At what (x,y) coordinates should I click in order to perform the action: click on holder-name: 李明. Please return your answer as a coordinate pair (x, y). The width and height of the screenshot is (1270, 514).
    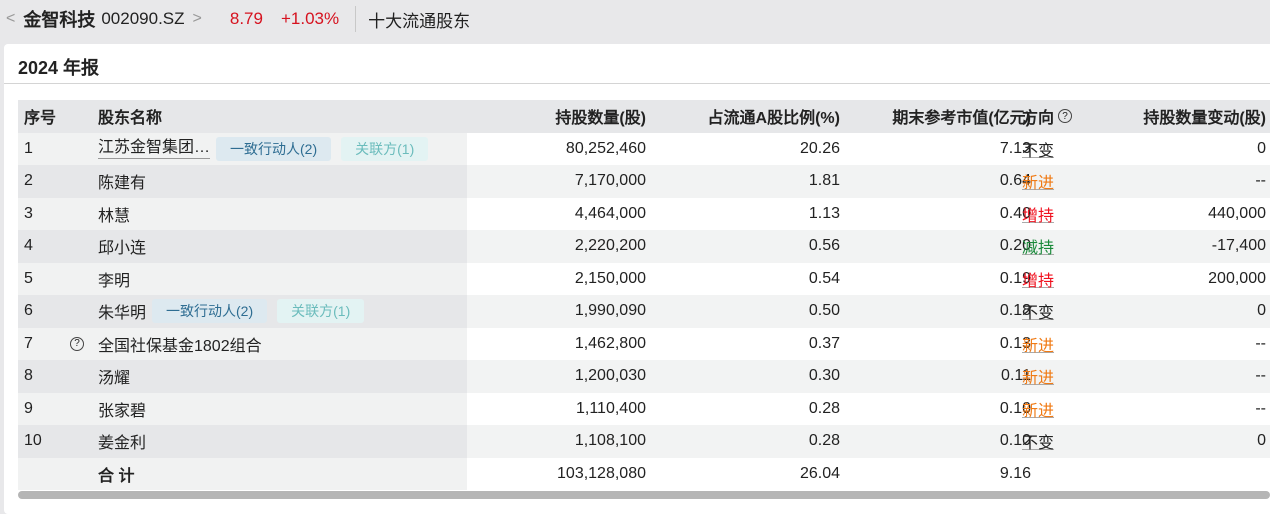
    Looking at the image, I should click on (114, 279).